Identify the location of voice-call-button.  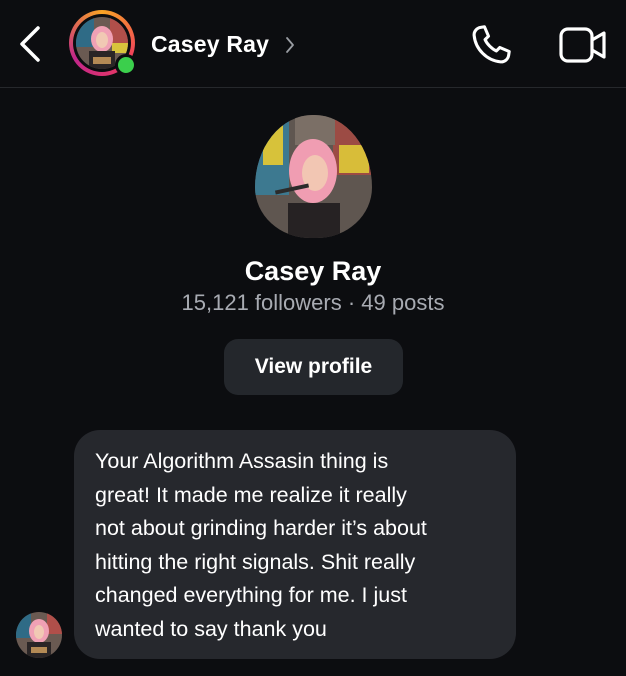
(491, 45).